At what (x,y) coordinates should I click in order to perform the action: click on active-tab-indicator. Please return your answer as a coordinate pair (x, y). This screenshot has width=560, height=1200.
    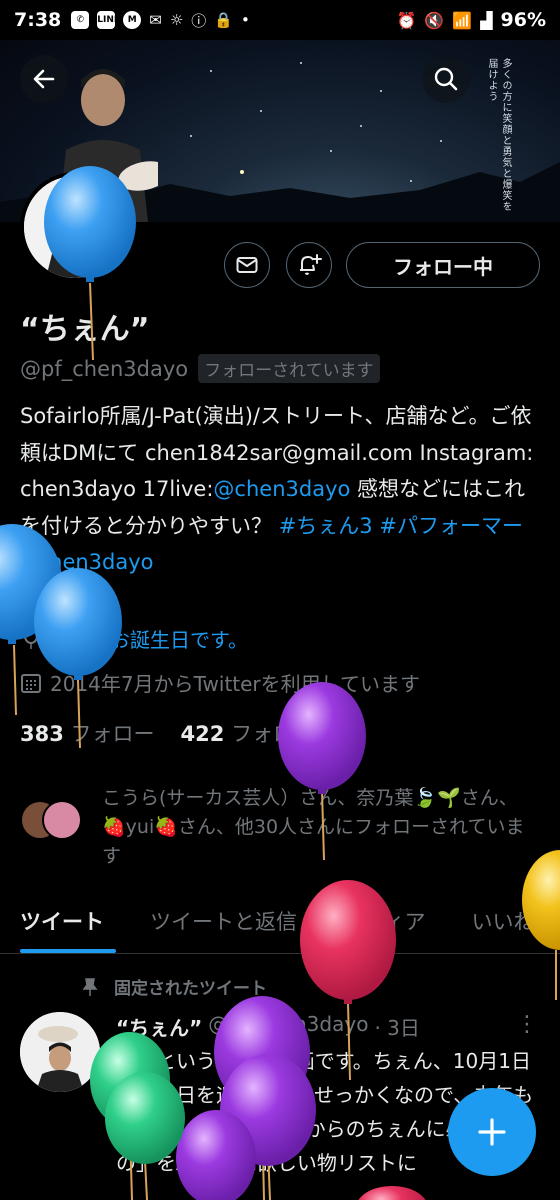
    Looking at the image, I should click on (68, 951).